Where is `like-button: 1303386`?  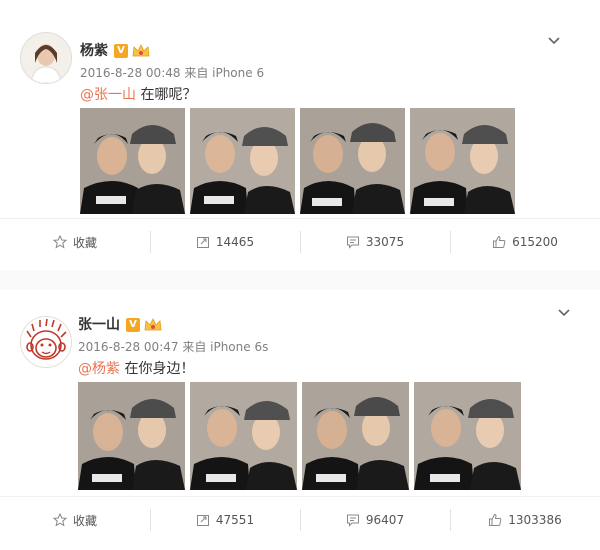
like-button: 1303386 is located at coordinates (525, 520).